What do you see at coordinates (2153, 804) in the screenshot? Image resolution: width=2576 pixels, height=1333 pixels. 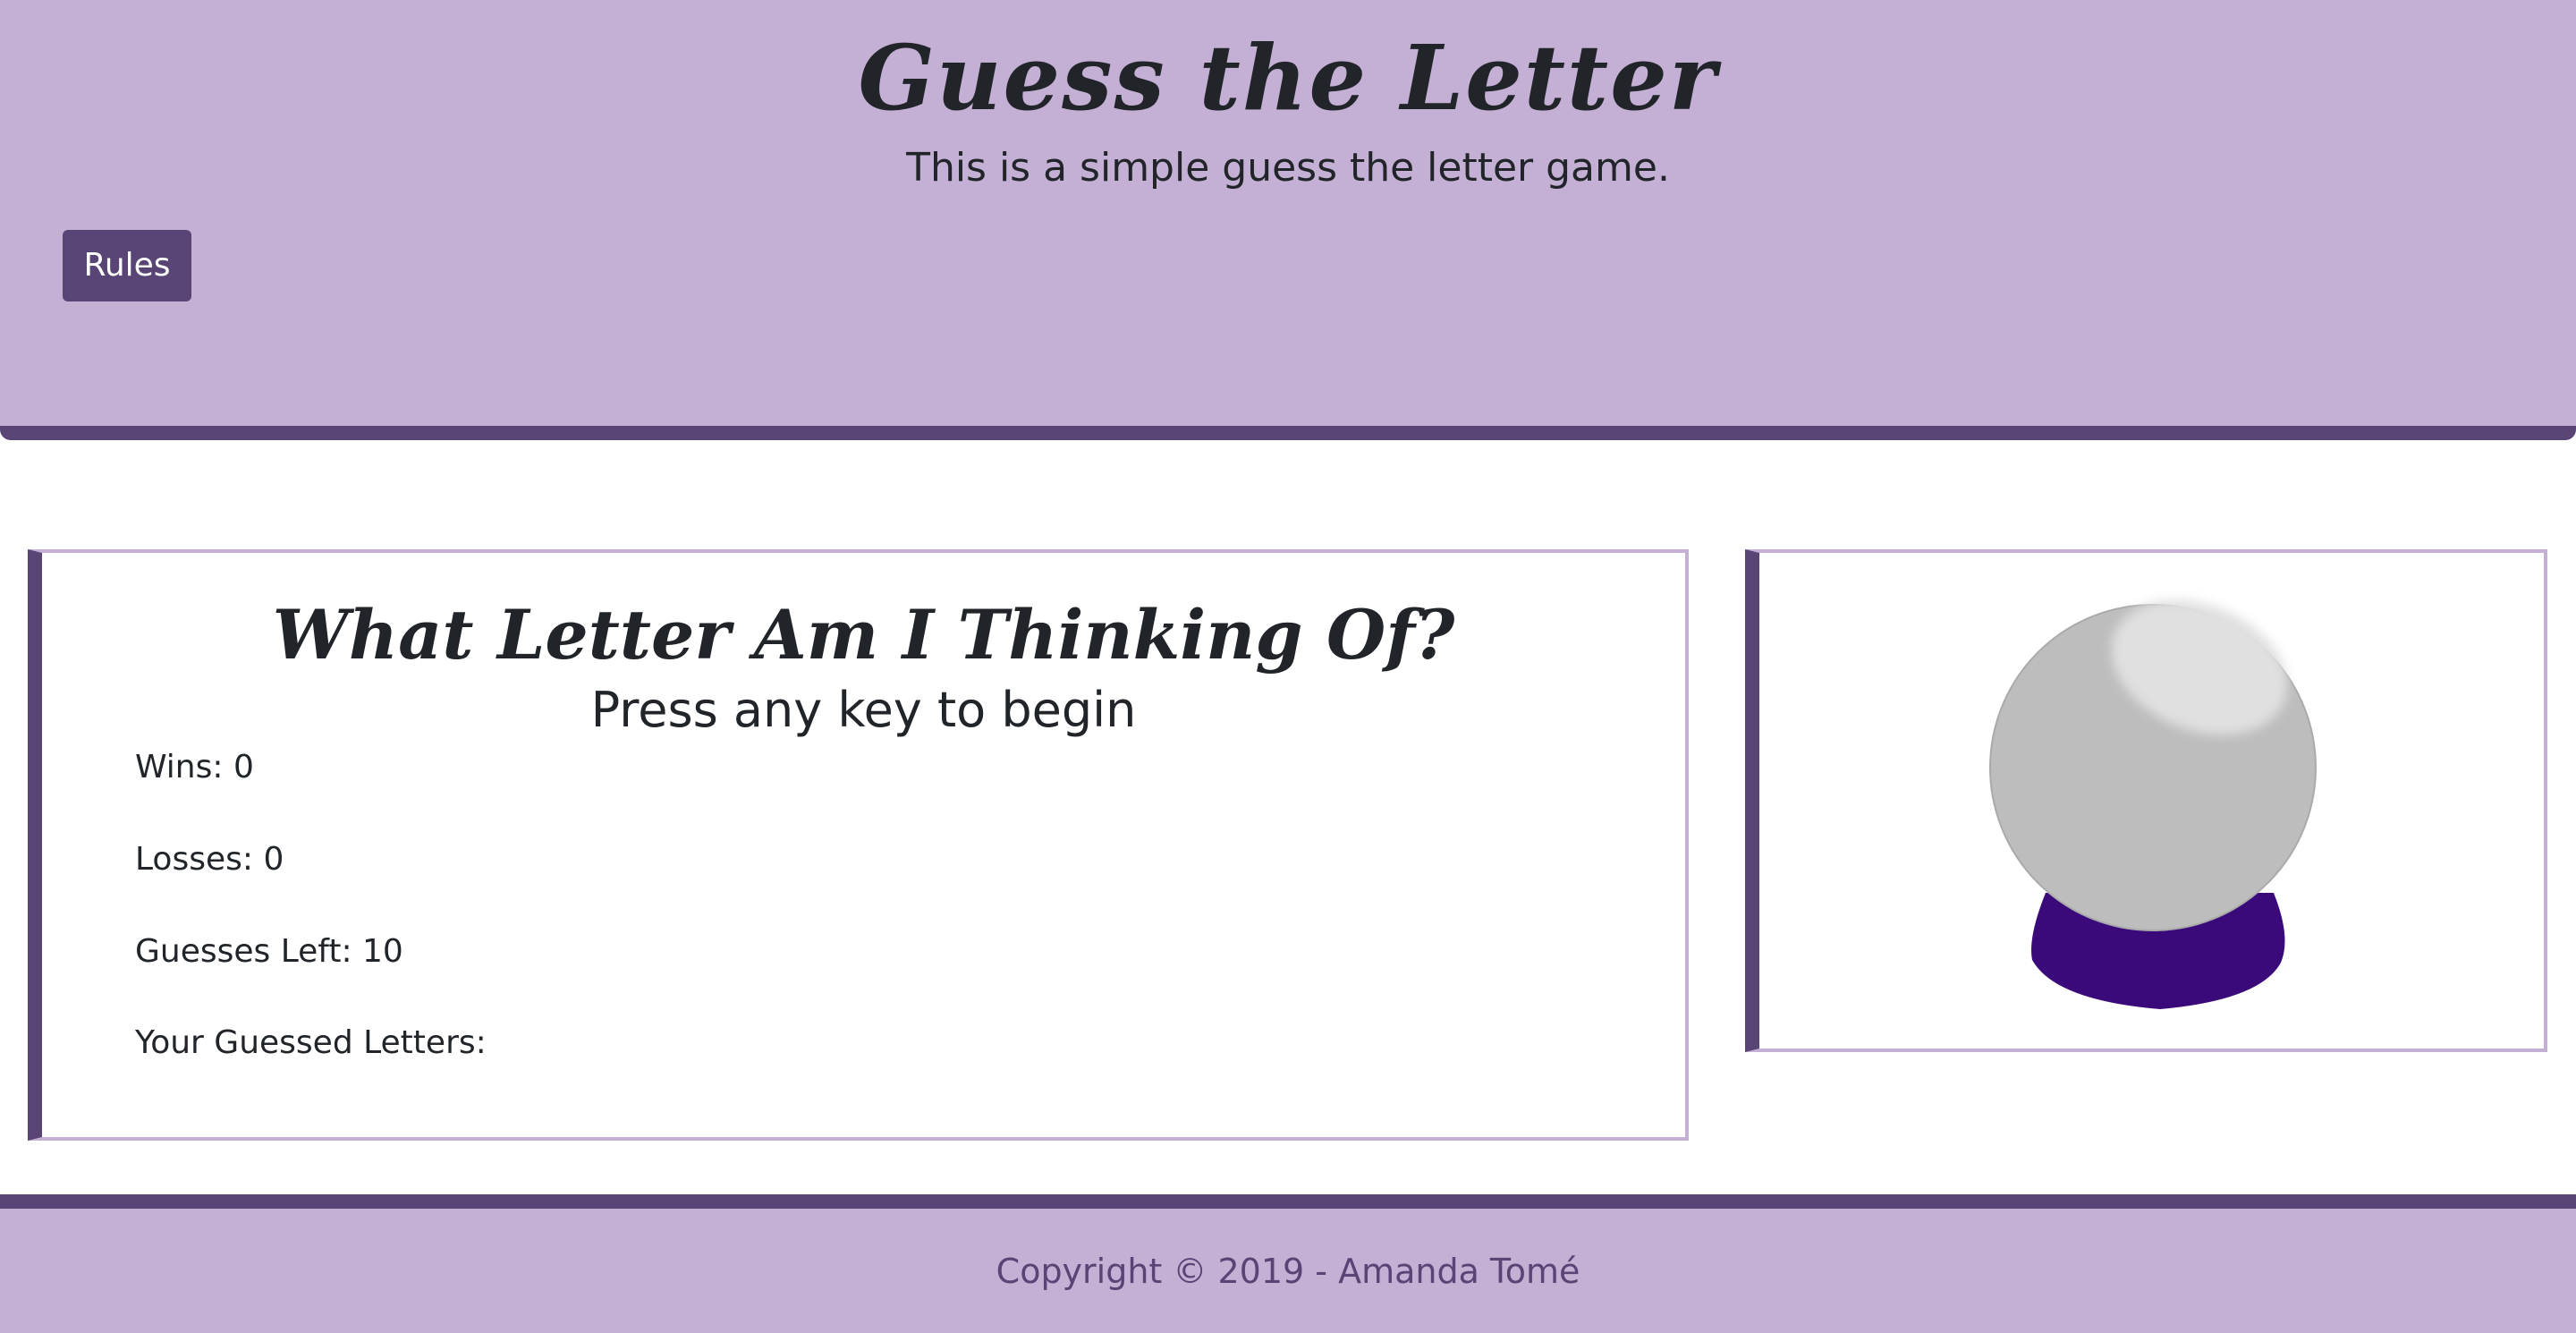 I see `crystal-ball-icon` at bounding box center [2153, 804].